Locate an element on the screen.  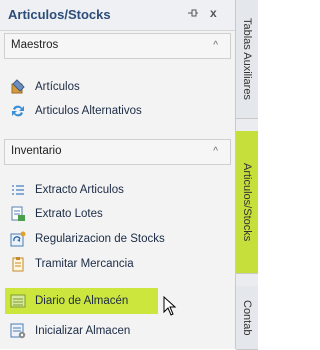
clipboard-icon is located at coordinates (18, 264).